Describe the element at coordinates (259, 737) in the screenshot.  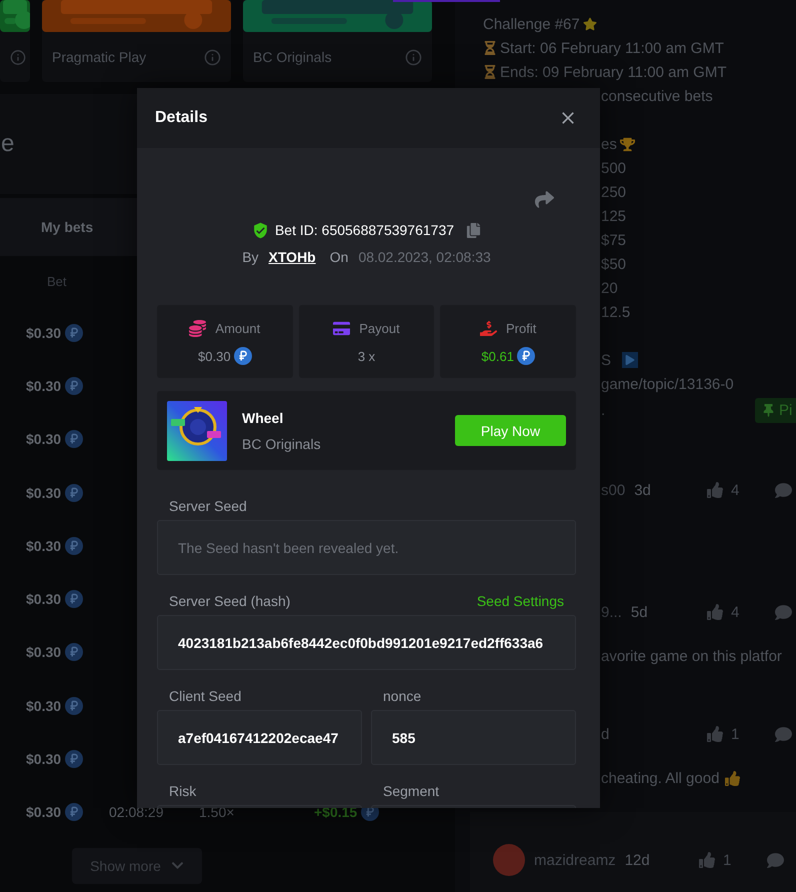
I see `input-field: a7ef04167412202ecae47` at that location.